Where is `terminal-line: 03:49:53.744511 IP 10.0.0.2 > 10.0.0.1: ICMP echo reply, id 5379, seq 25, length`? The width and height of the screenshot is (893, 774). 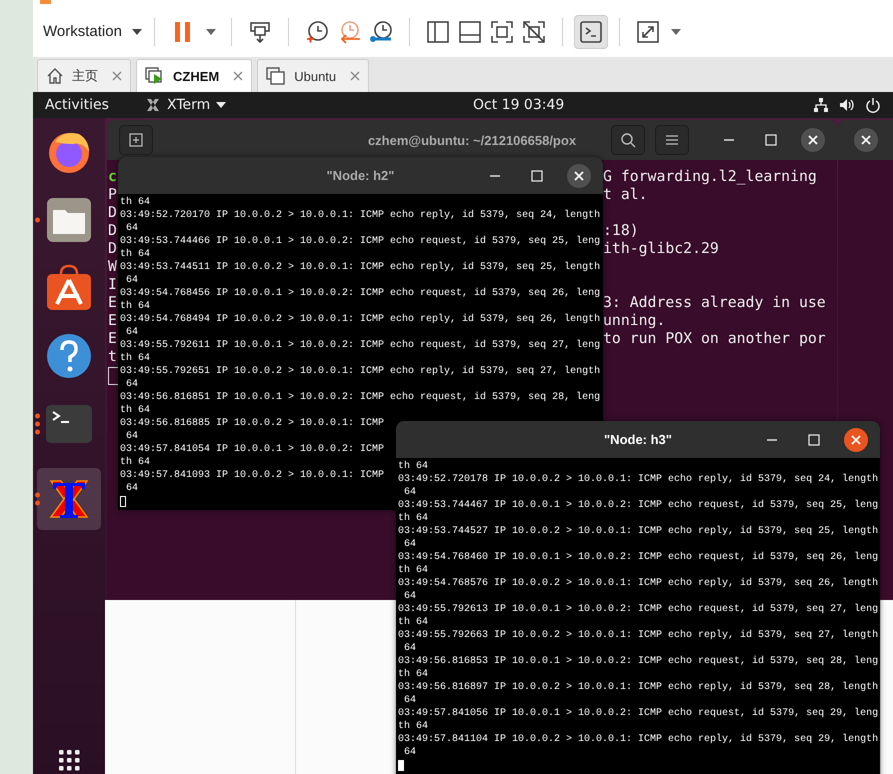 terminal-line: 03:49:53.744511 IP 10.0.0.2 > 10.0.0.1: ICMP echo reply, id 5379, seq 25, length is located at coordinates (360, 267).